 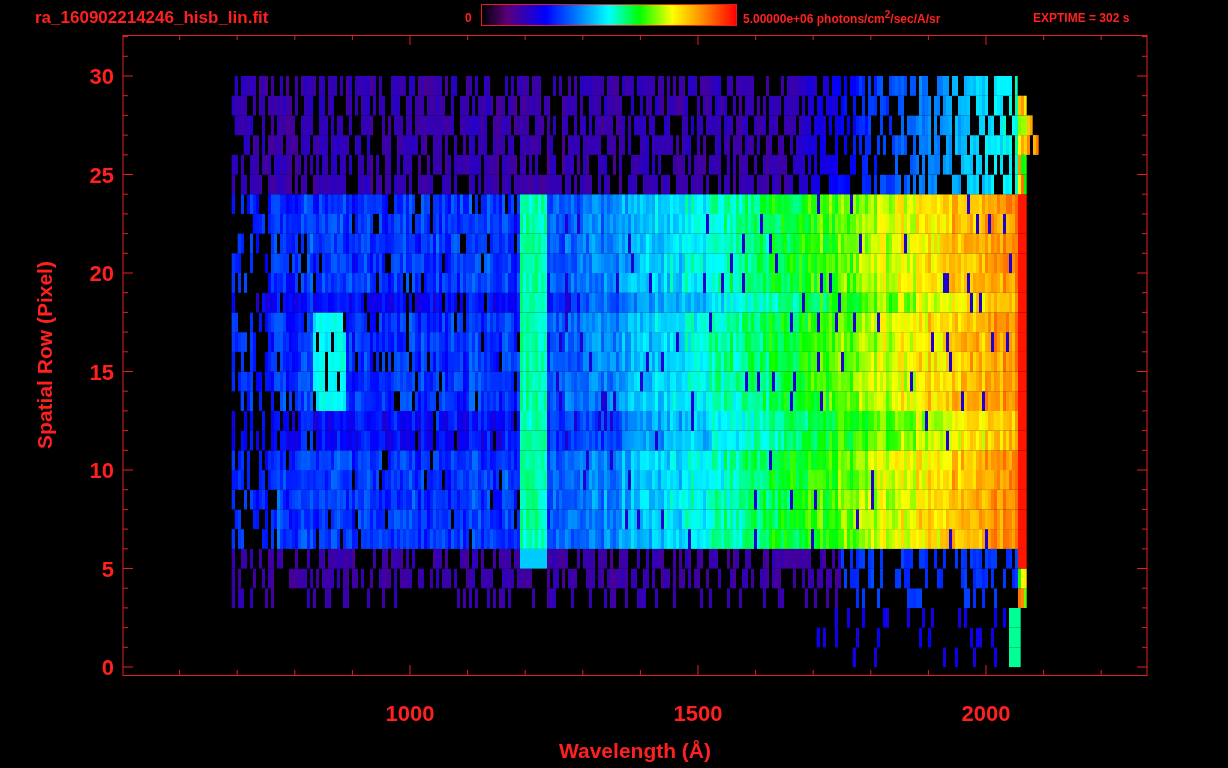 I want to click on exposure-time-label: EXPTIME = 302 s, so click(x=1081, y=17).